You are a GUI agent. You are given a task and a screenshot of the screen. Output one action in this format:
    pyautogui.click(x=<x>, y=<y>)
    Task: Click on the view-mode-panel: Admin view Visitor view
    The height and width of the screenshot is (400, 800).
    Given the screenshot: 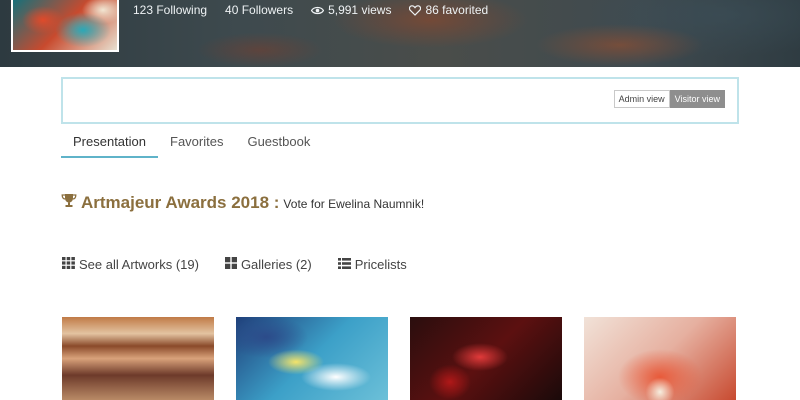 What is the action you would take?
    pyautogui.click(x=400, y=100)
    